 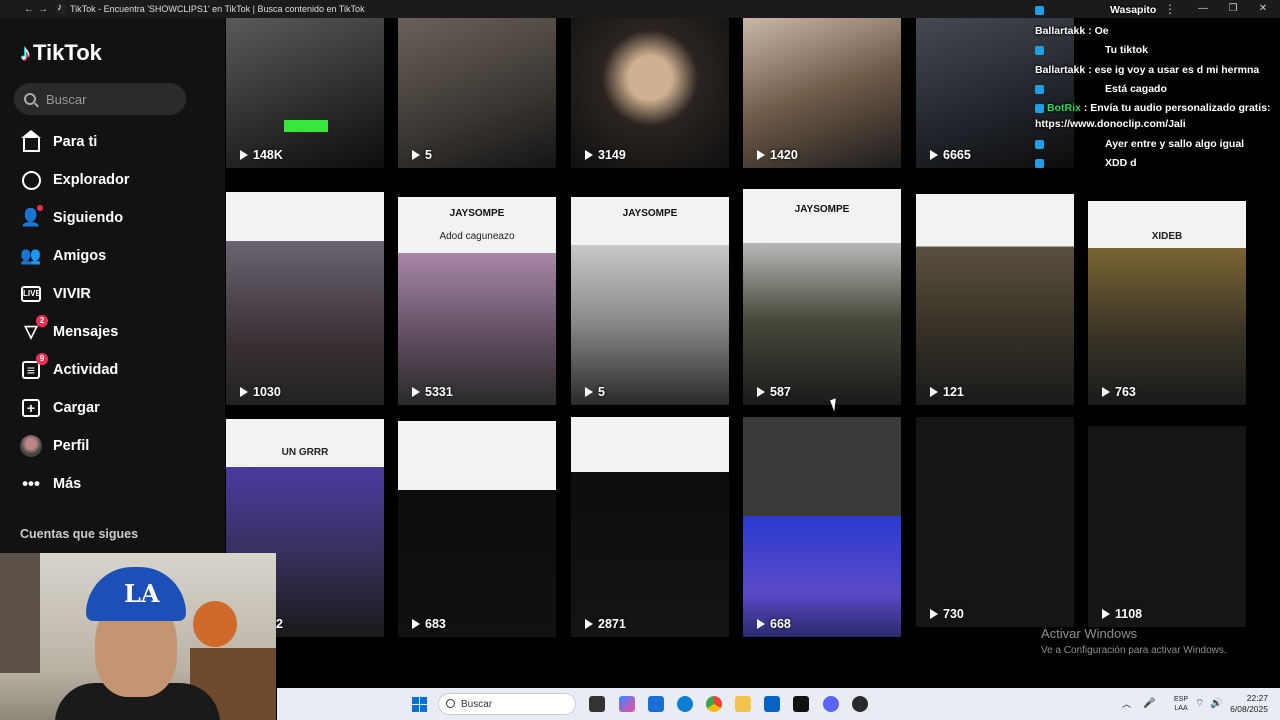 I want to click on video-card: 668, so click(x=822, y=527).